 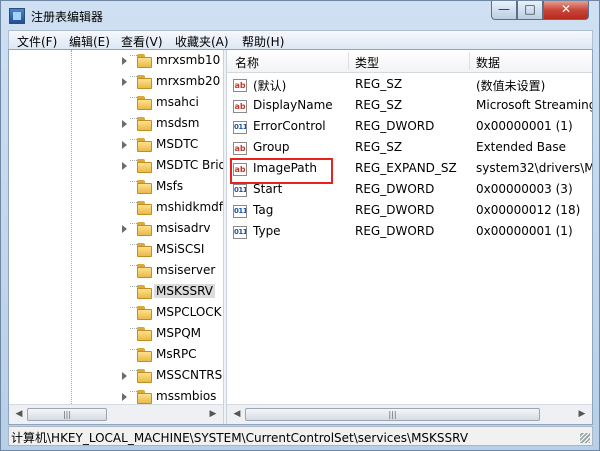 I want to click on column-header-type: 类型, so click(x=367, y=62).